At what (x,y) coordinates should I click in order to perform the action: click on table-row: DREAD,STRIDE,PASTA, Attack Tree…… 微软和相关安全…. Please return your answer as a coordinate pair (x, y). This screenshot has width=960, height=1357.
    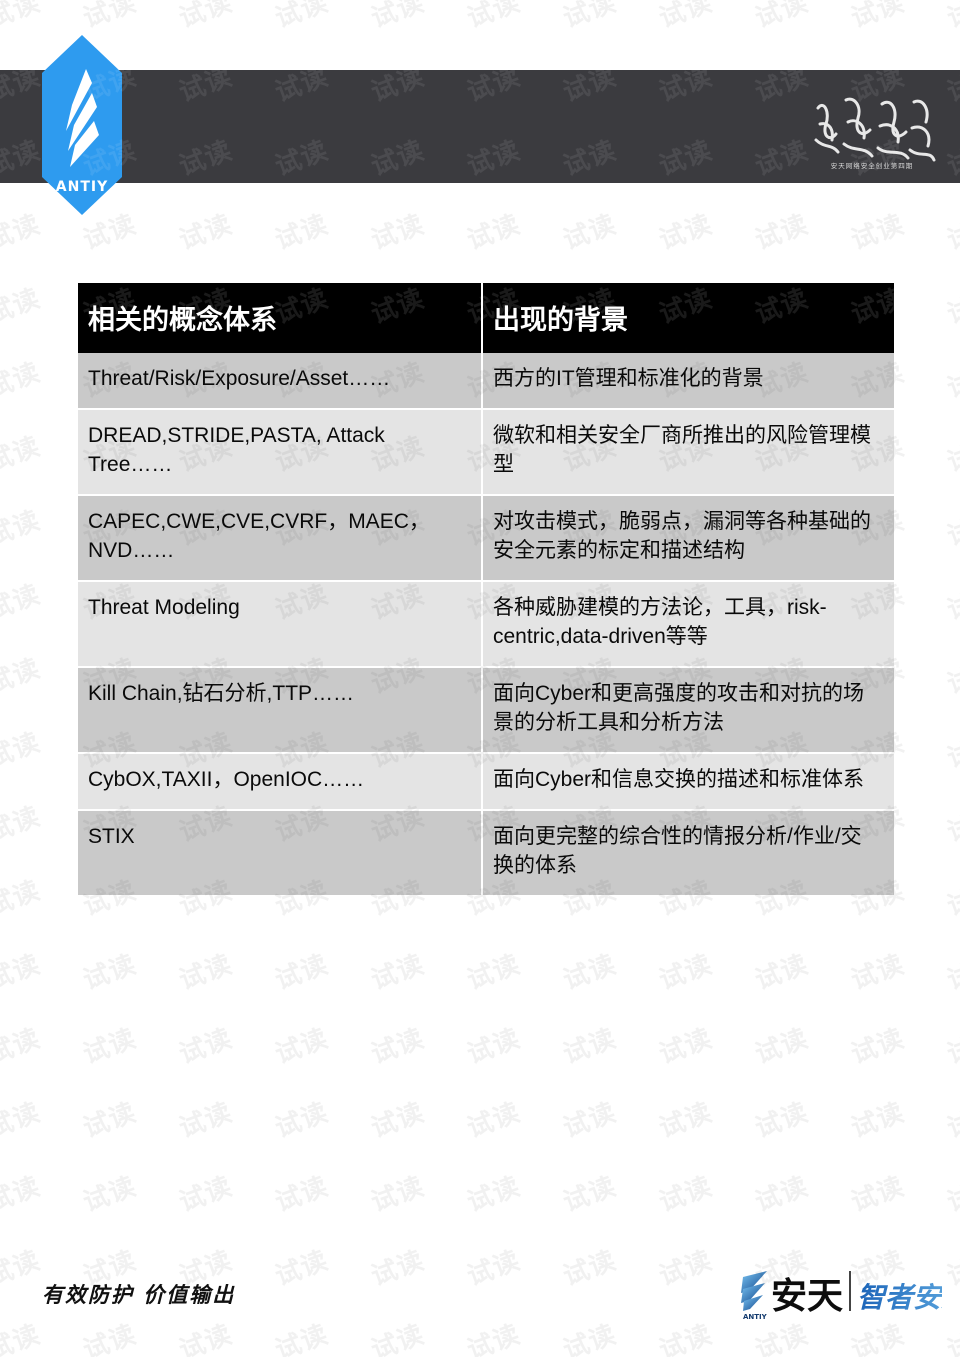
    Looking at the image, I should click on (486, 452).